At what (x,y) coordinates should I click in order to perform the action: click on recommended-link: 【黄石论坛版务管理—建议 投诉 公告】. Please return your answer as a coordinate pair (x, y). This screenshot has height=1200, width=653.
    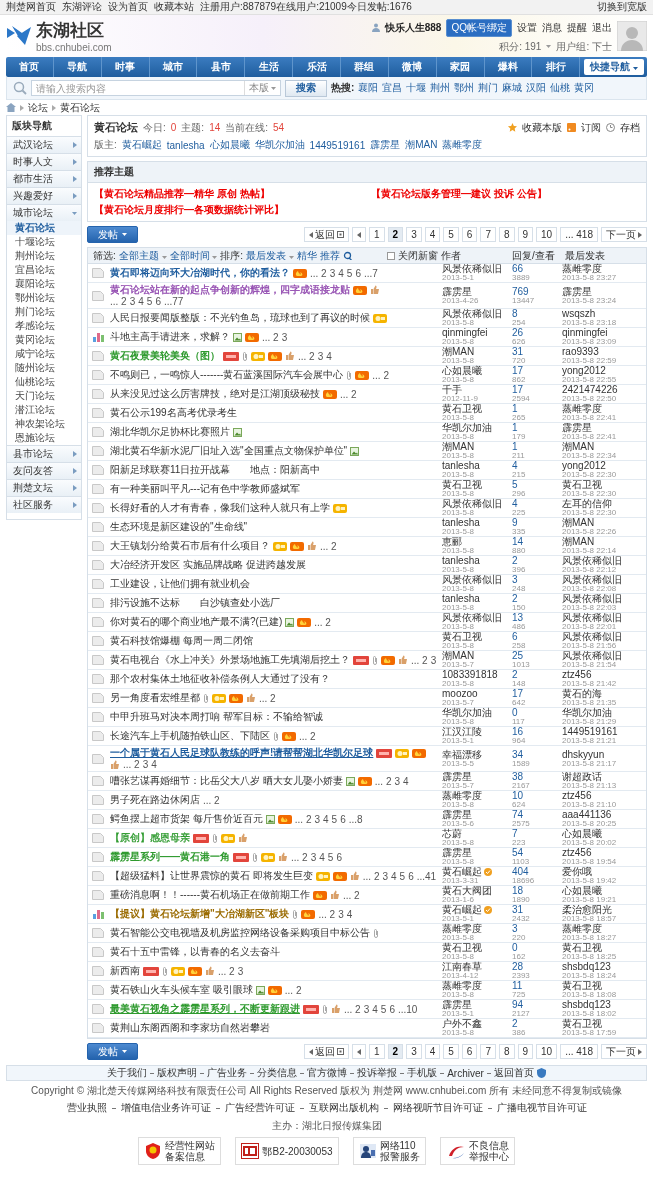
    Looking at the image, I should click on (505, 194).